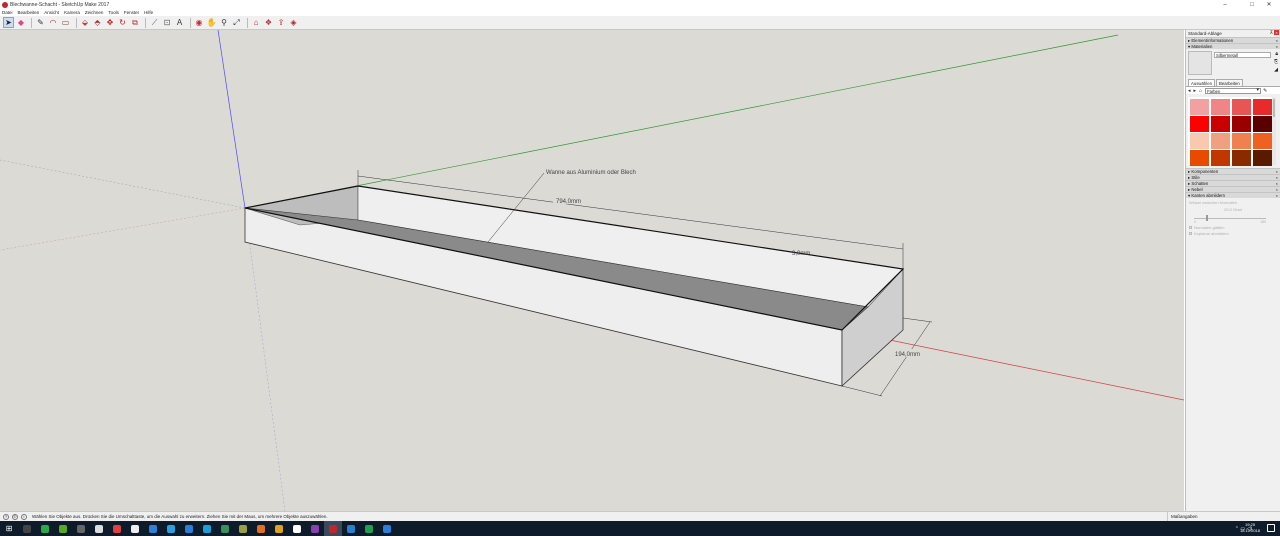 The width and height of the screenshot is (1280, 536). I want to click on toolbar-separator, so click(31, 22).